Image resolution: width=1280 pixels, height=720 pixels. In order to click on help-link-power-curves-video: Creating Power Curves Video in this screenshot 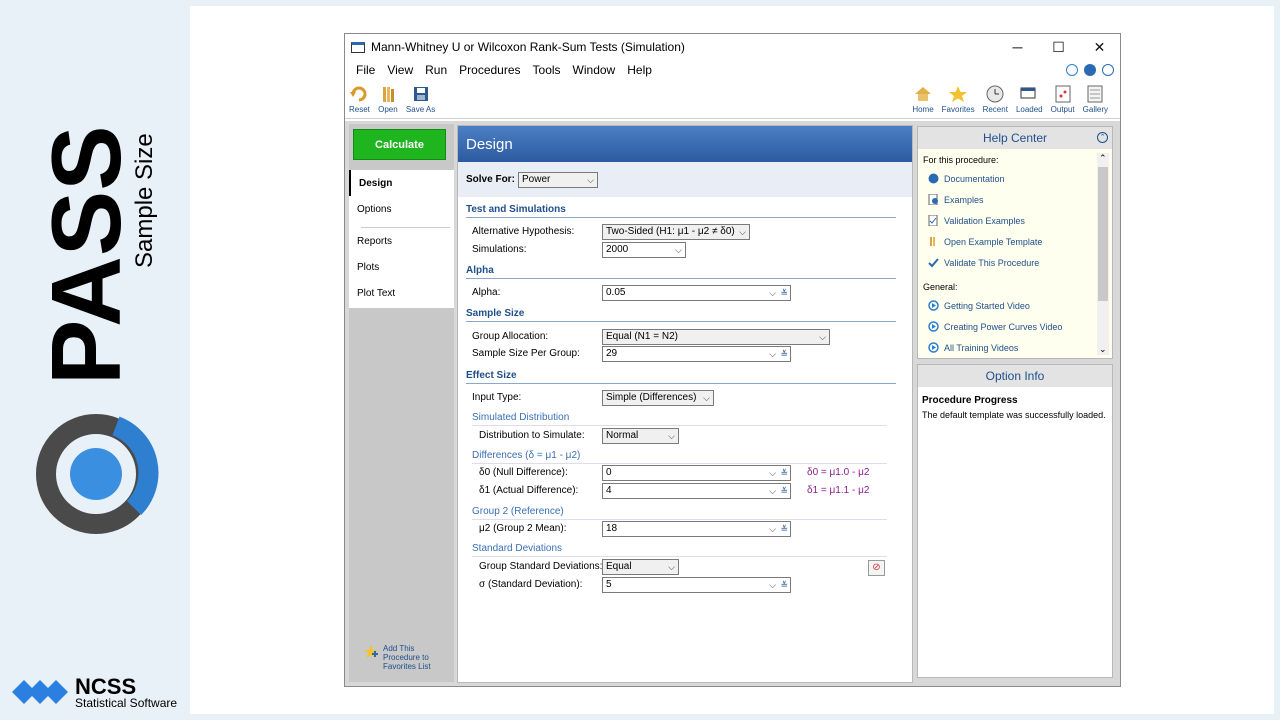, I will do `click(995, 326)`.